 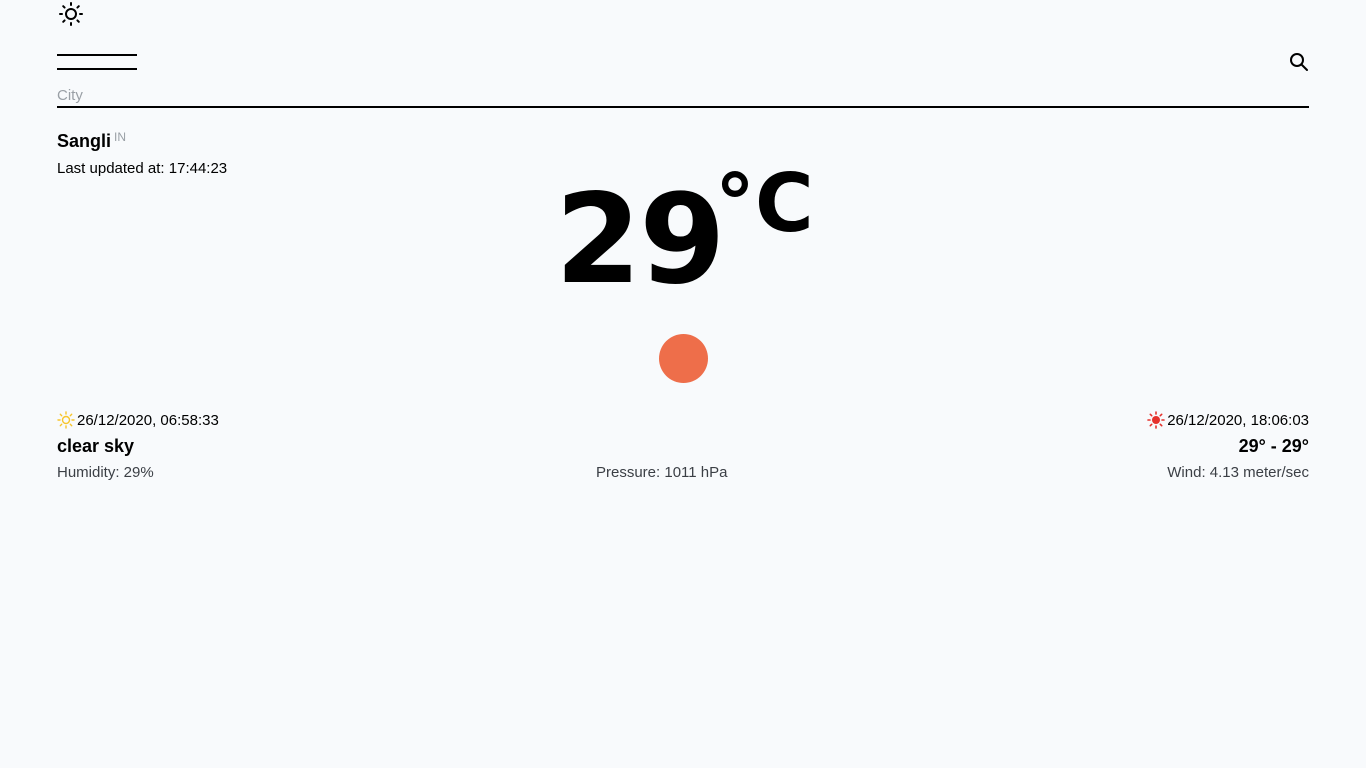 What do you see at coordinates (148, 420) in the screenshot?
I see `sunrise-time: 26/12/2020, 06:58:33` at bounding box center [148, 420].